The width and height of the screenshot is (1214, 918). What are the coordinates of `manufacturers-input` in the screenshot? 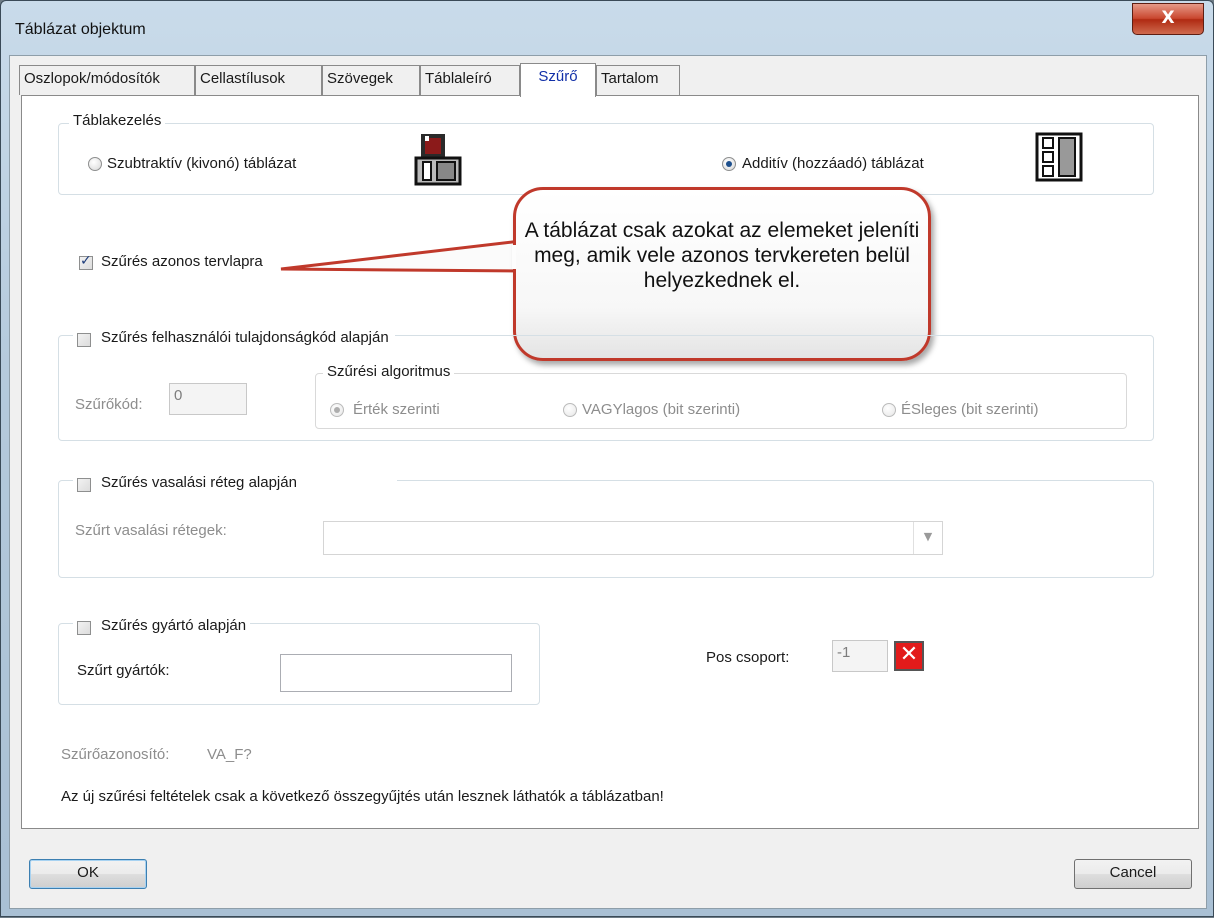 It's located at (396, 673).